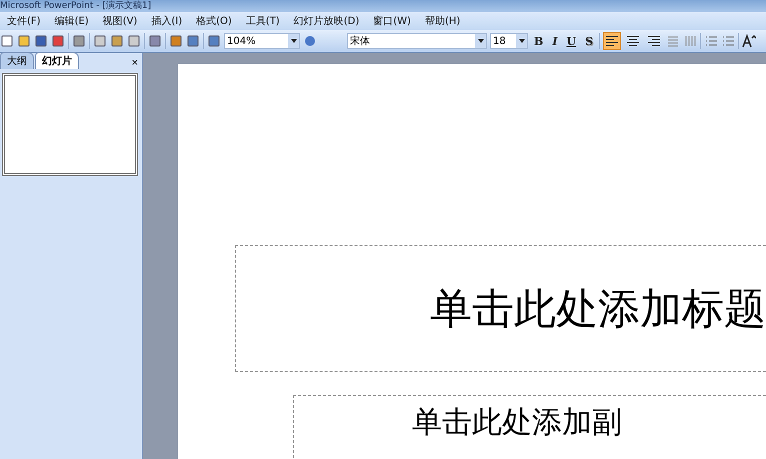  What do you see at coordinates (517, 422) in the screenshot?
I see `subtitle-placeholder-text: 单击此处添加副` at bounding box center [517, 422].